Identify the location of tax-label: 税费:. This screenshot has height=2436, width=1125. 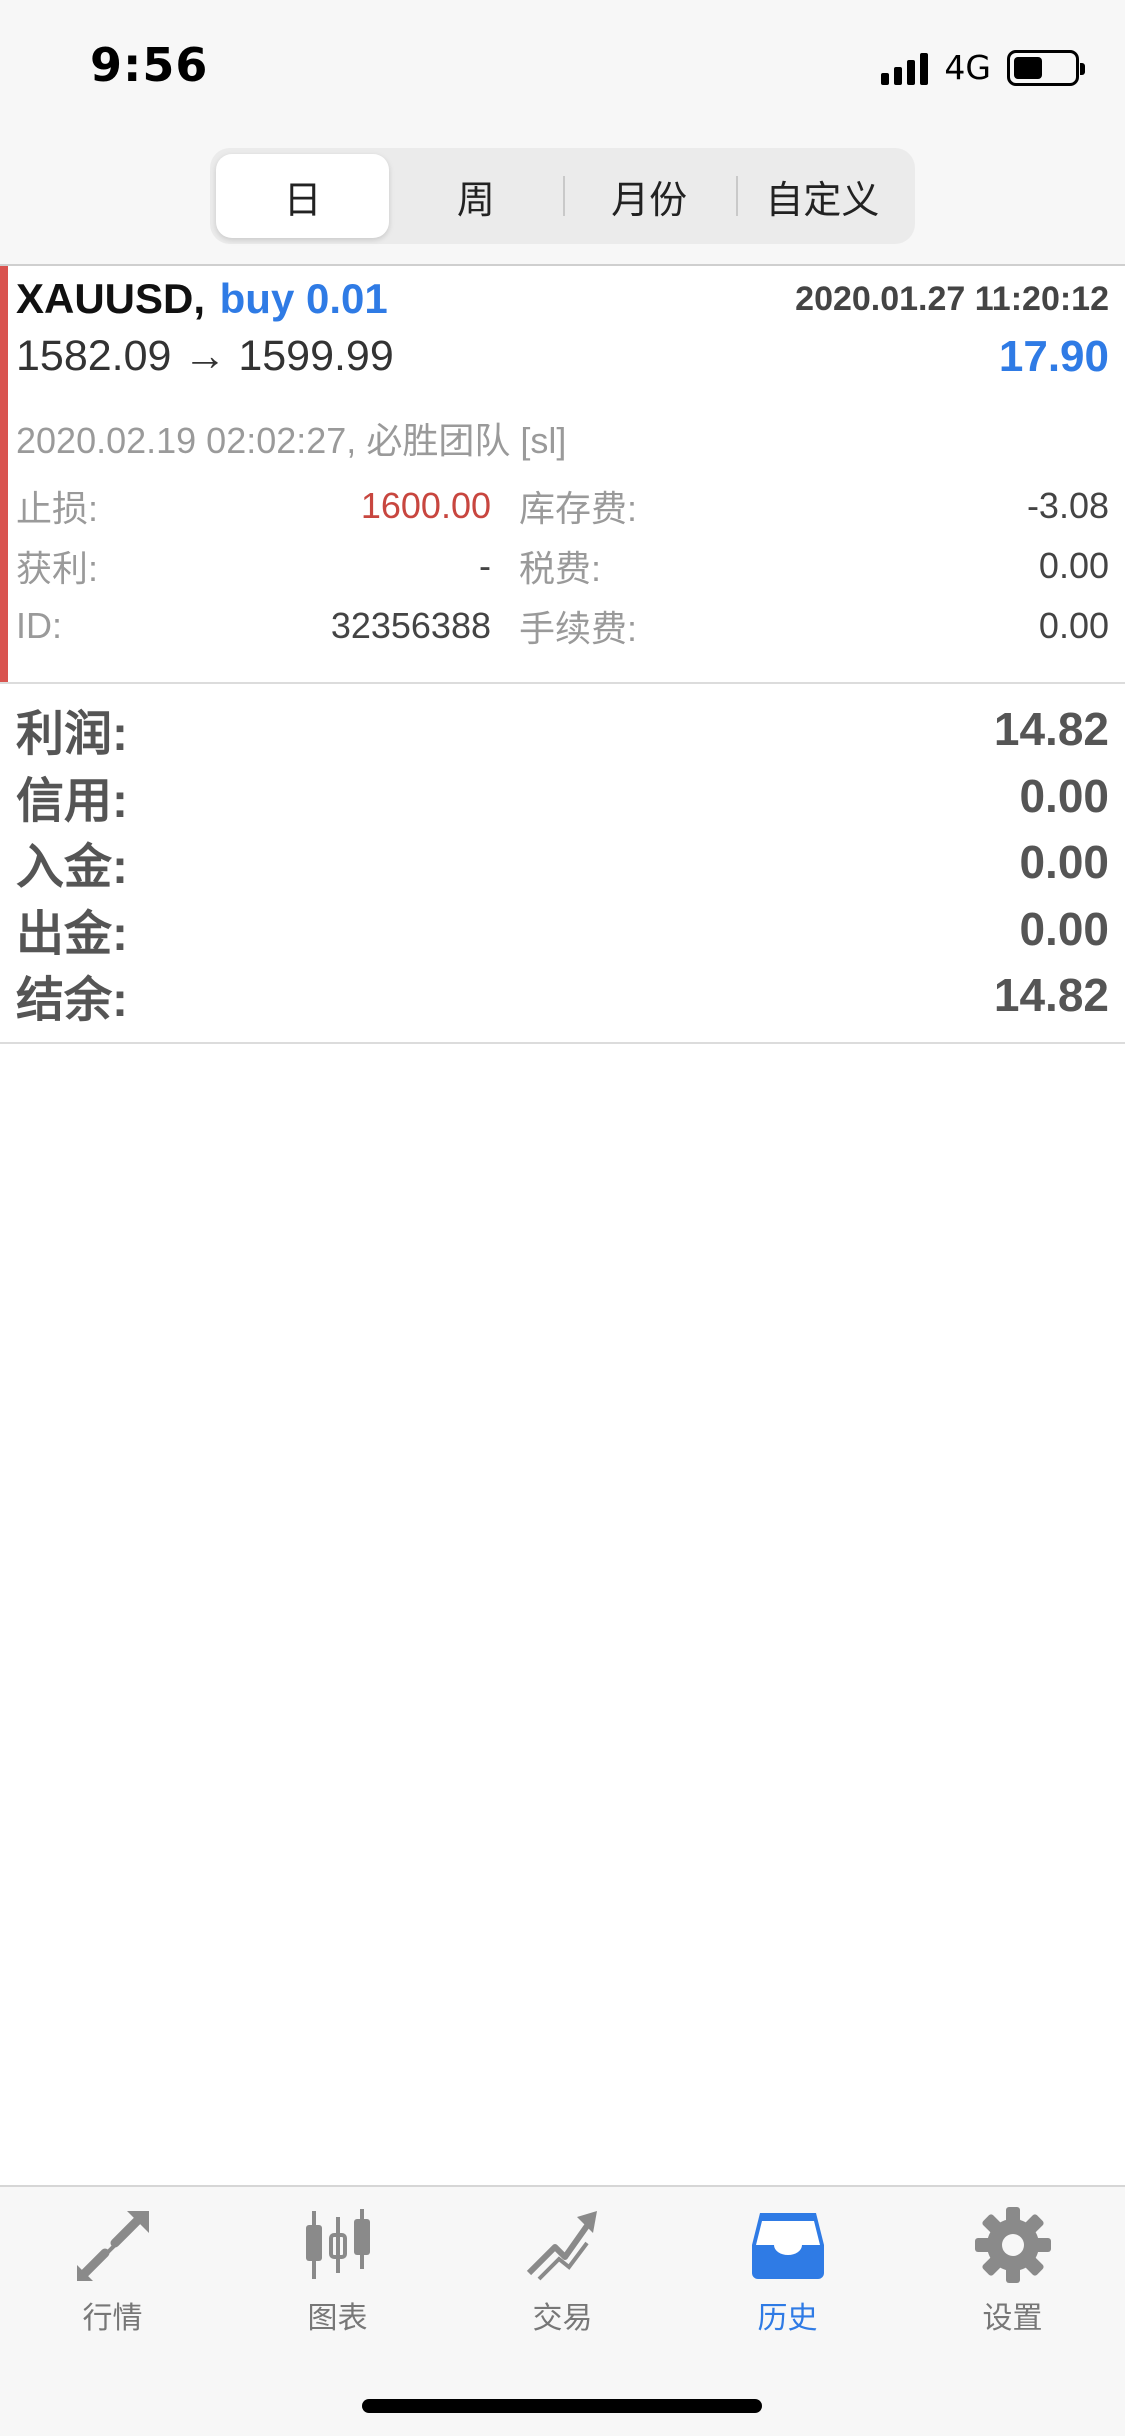
(560, 568).